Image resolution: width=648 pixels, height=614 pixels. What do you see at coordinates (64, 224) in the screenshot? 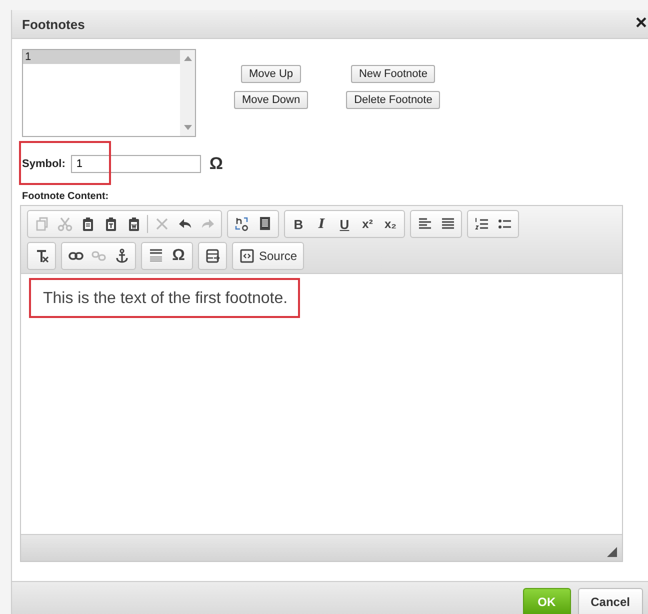
I see `scissors-icon` at bounding box center [64, 224].